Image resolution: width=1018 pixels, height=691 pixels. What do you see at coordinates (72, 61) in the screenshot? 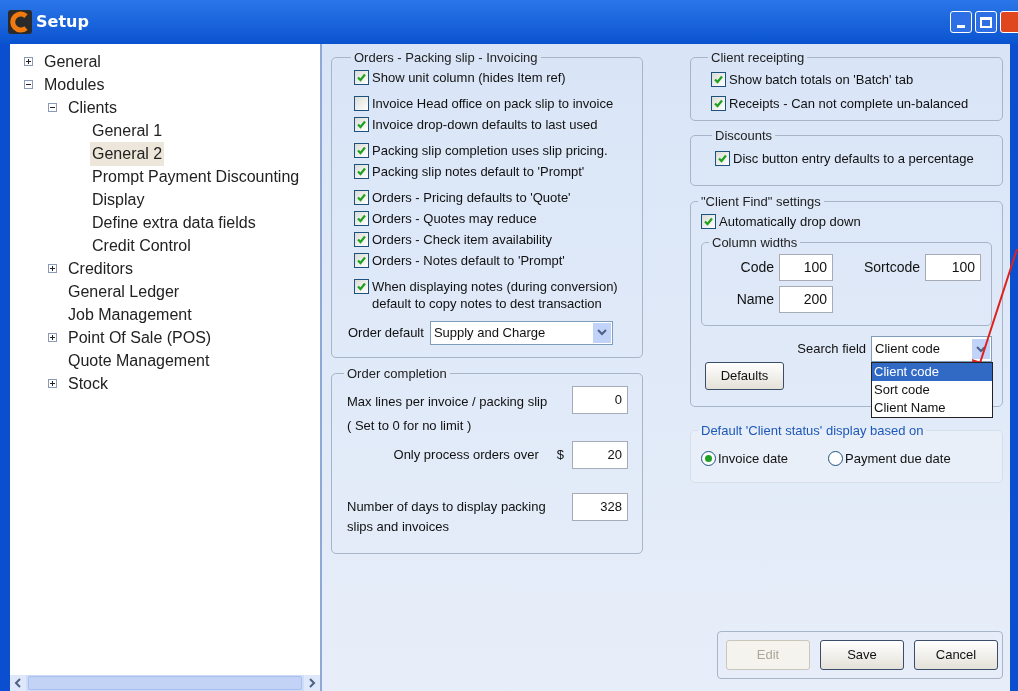
I see `tree-item: General` at bounding box center [72, 61].